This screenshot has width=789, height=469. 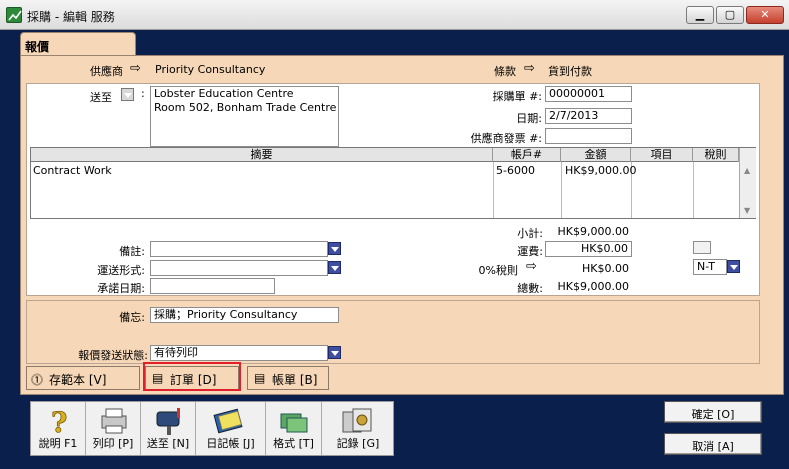 I want to click on col-amount: 金額, so click(x=596, y=155).